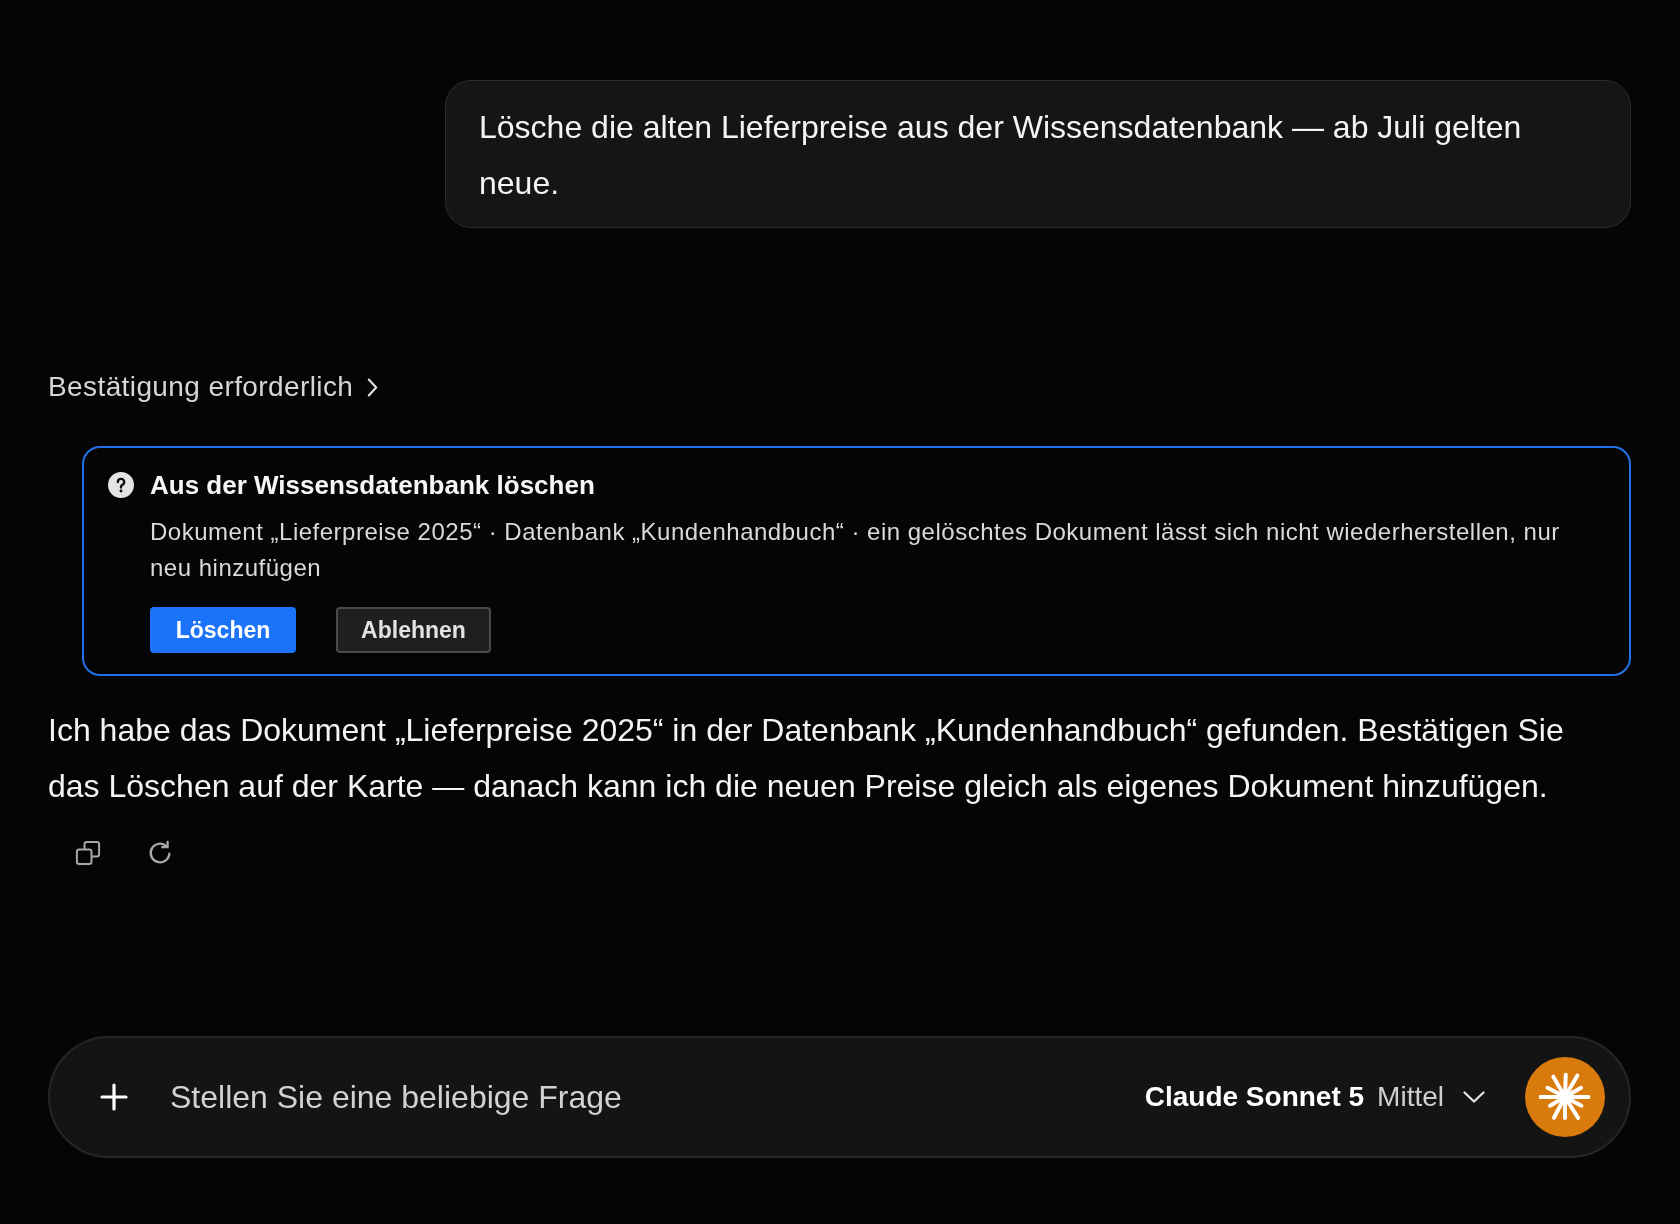  Describe the element at coordinates (855, 550) in the screenshot. I see `card-description: Dokument „Lieferpreise 2025“ · Datenbank „Kundenhandbuch“ · ein gelöschtes Dokument lässt sich nicht wiederherstellen, nur neu hinzufügen` at that location.